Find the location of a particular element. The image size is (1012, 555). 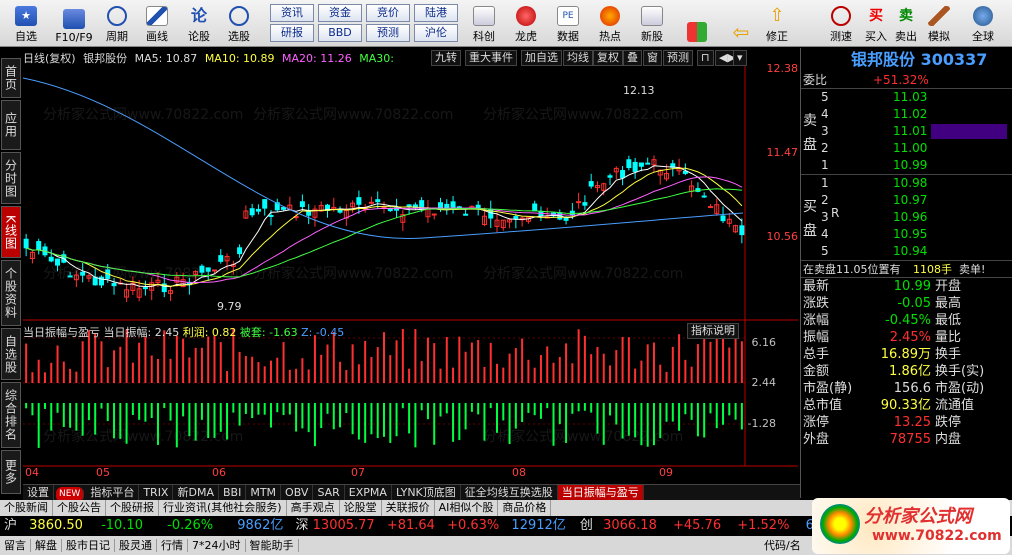

news-tab-experts: 高手观点 is located at coordinates (313, 508).